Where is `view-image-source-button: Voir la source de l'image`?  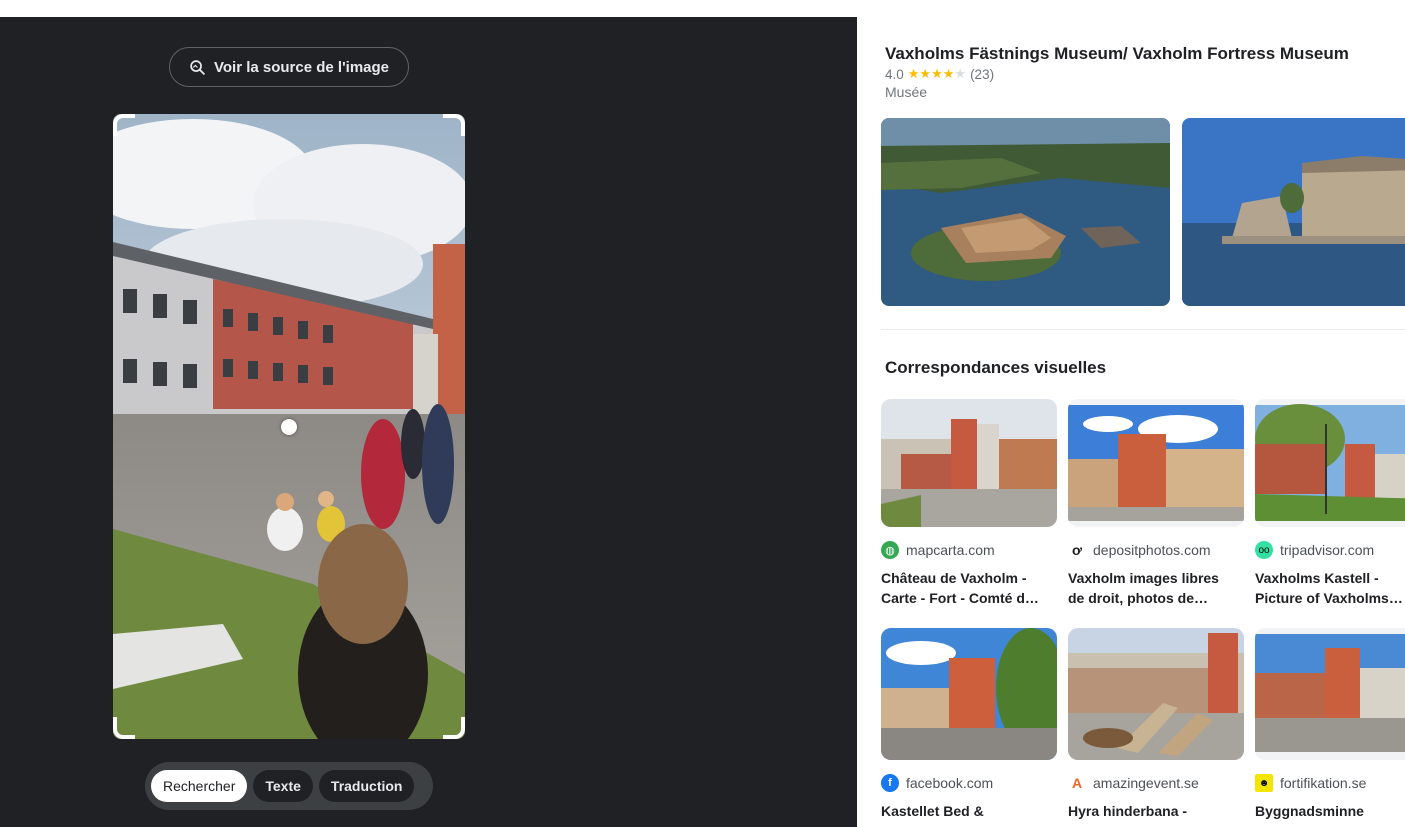
view-image-source-button: Voir la source de l'image is located at coordinates (289, 67).